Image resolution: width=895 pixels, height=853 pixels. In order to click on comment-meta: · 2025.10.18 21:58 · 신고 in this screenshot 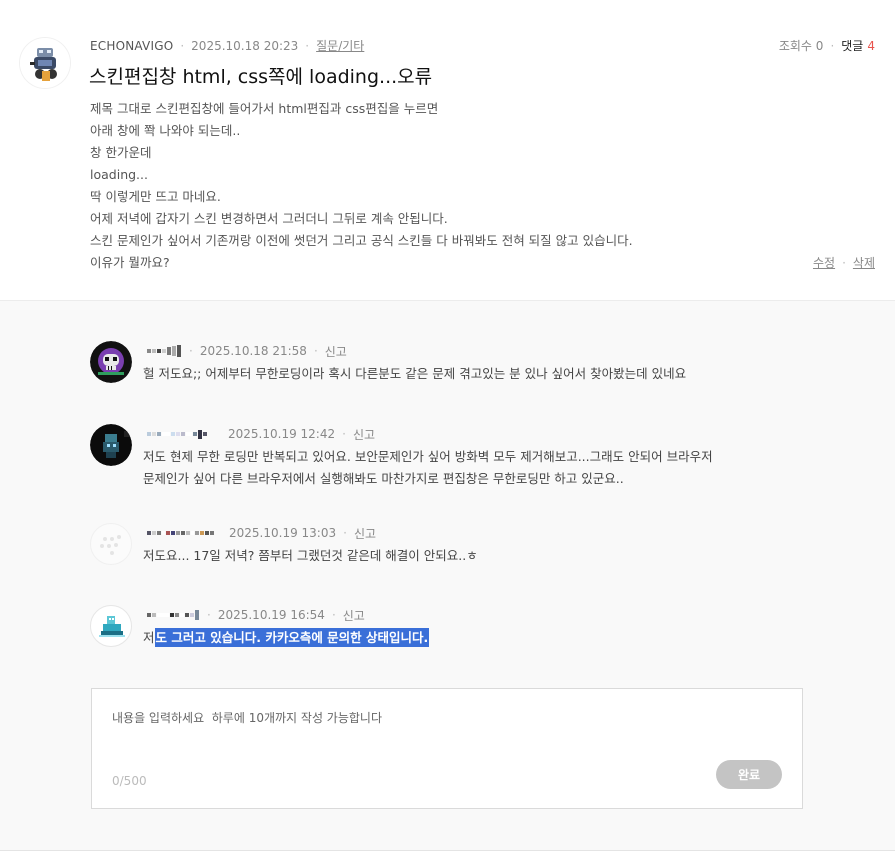, I will do `click(247, 351)`.